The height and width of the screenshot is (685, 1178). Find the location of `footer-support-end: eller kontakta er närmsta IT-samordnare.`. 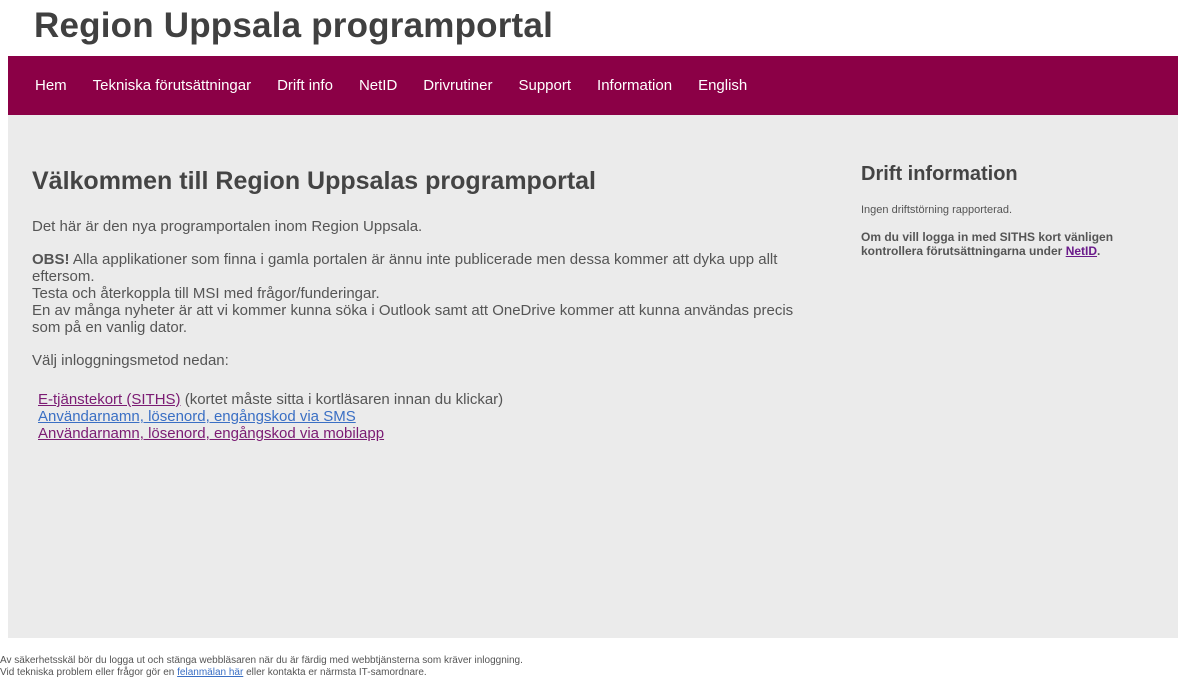

footer-support-end: eller kontakta er närmsta IT-samordnare. is located at coordinates (335, 672).